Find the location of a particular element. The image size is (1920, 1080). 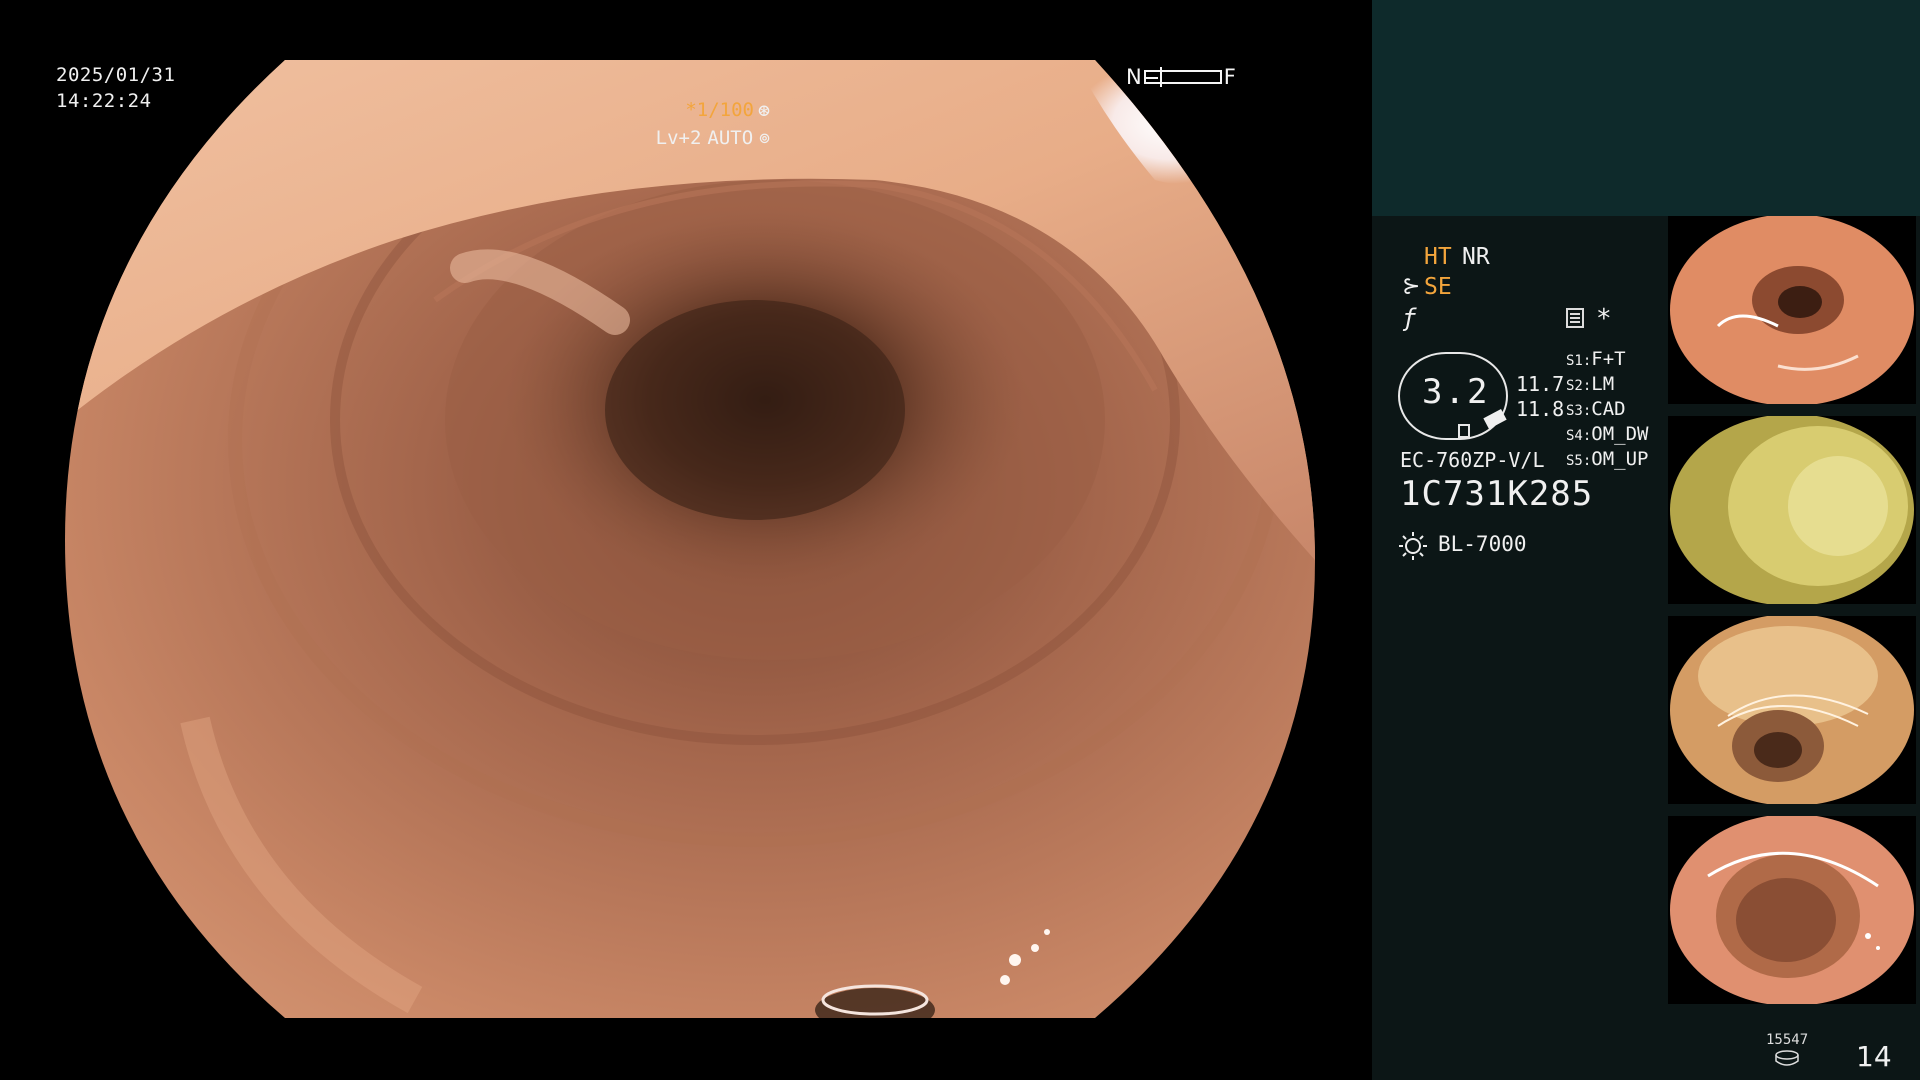

setting-s2: S2:LM is located at coordinates (1590, 384).